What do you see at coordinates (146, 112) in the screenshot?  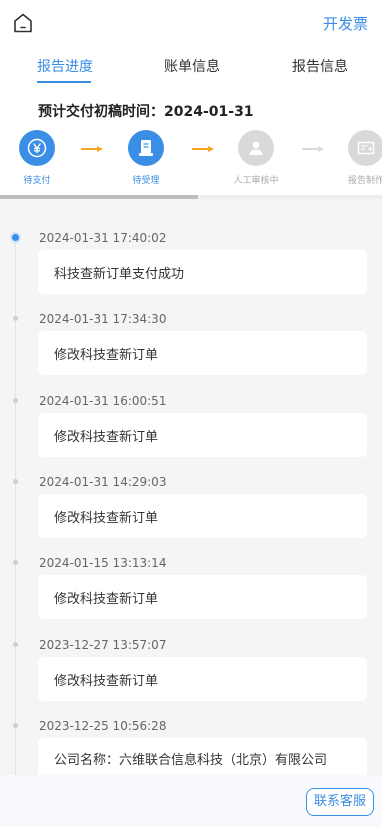 I see `expected-delivery-date: 预计交付初稿时间：2024-01-31` at bounding box center [146, 112].